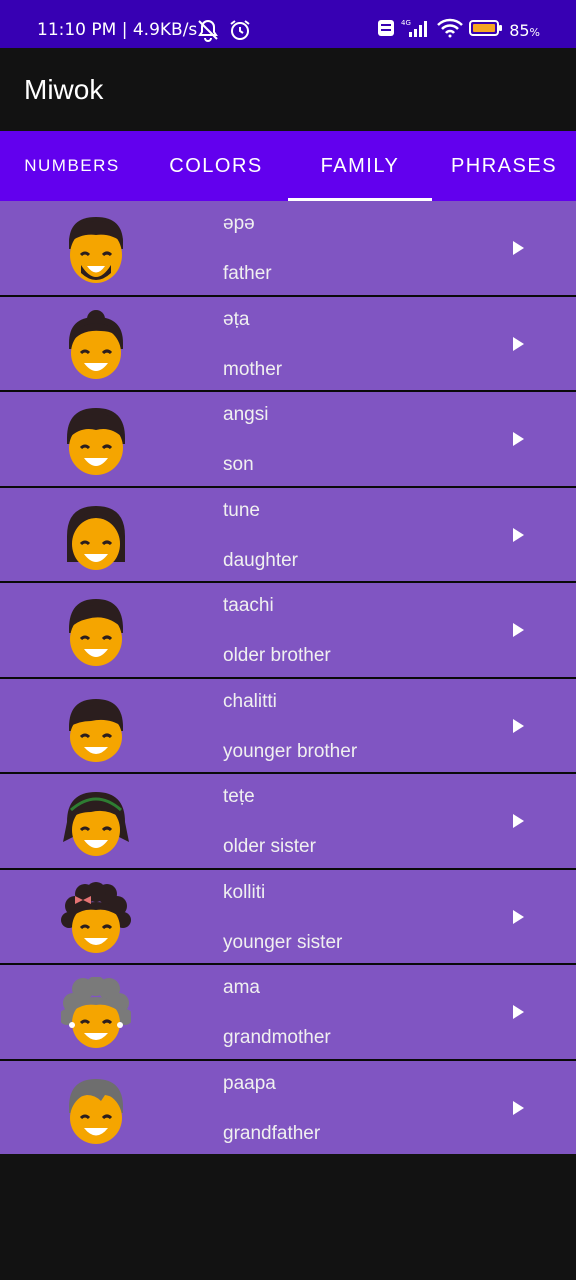  What do you see at coordinates (416, 30) in the screenshot?
I see `signal-icon: 4G` at bounding box center [416, 30].